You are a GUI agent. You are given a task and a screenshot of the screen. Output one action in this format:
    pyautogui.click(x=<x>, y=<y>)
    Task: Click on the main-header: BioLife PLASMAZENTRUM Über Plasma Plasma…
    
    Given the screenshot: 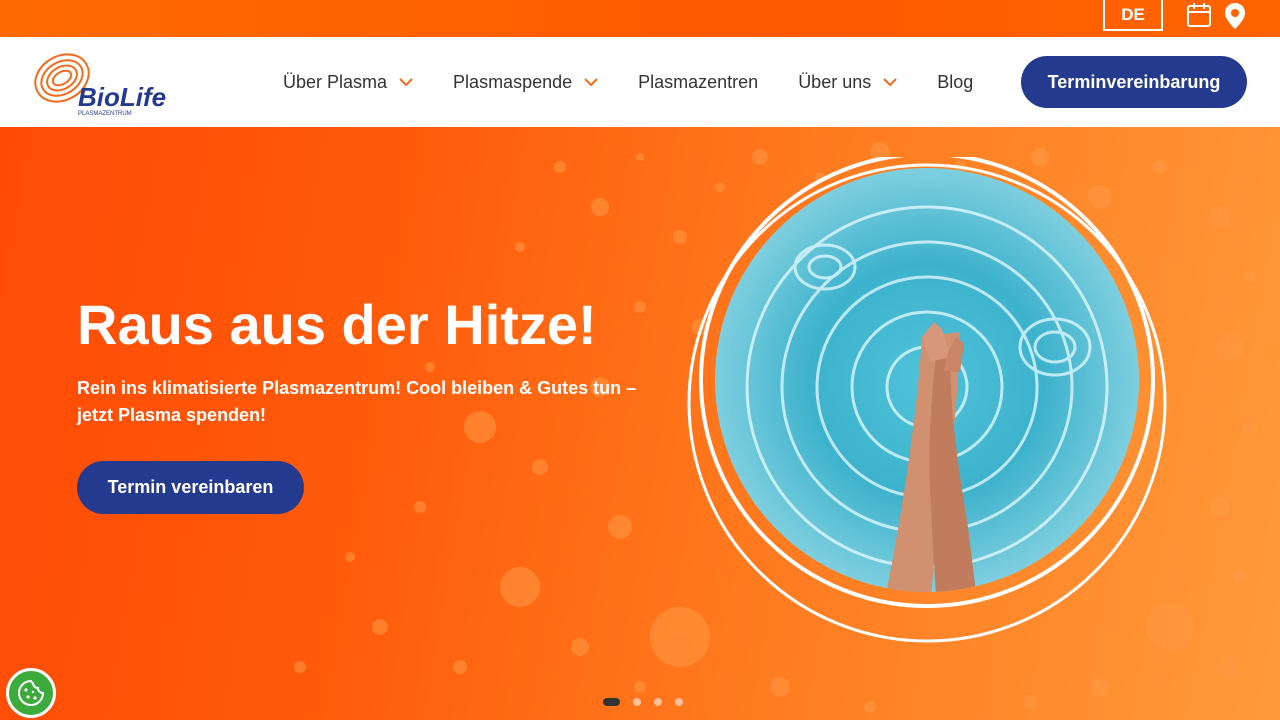 What is the action you would take?
    pyautogui.click(x=640, y=82)
    